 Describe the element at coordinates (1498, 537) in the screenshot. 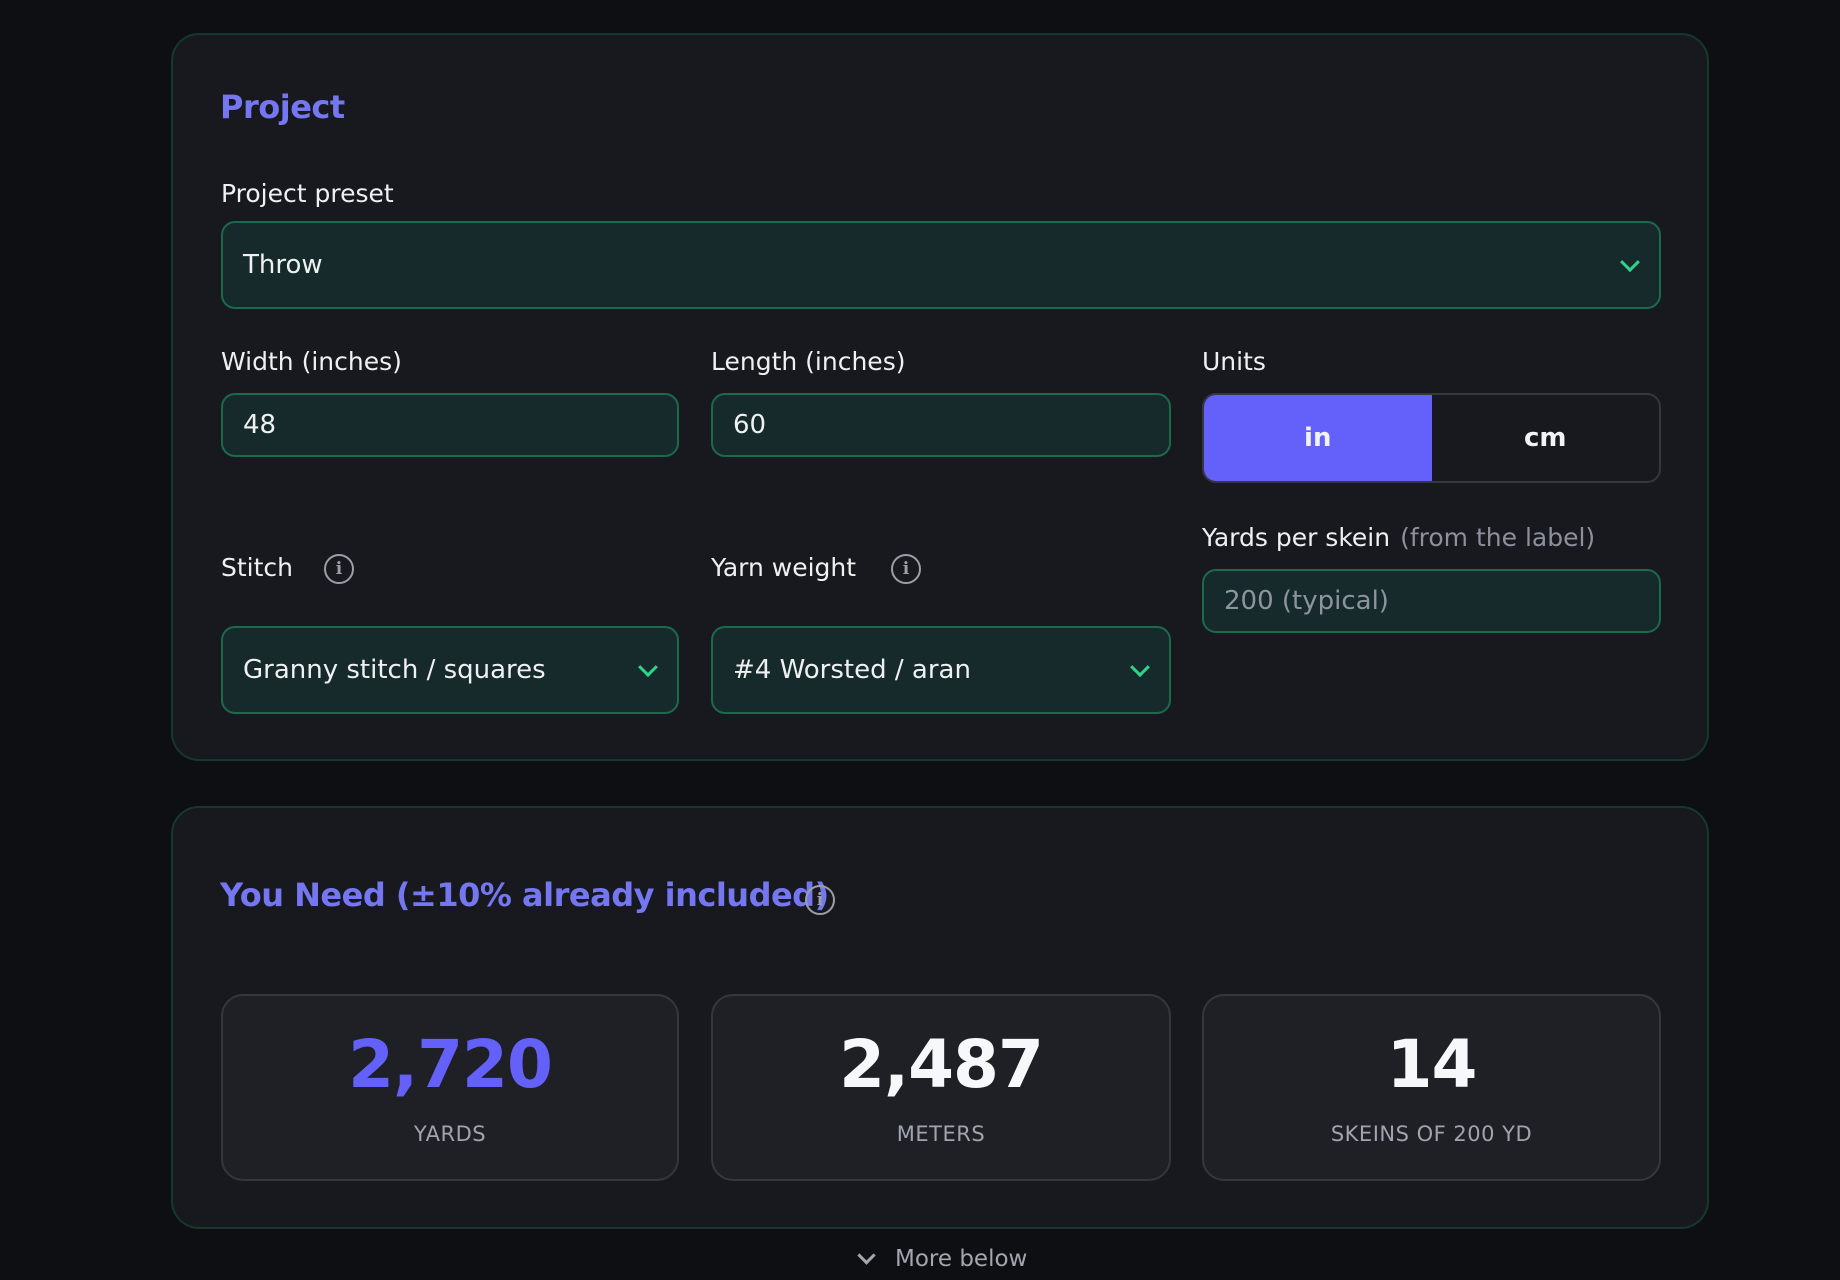

I see `yards-per-skein-hint: (from the label)` at that location.